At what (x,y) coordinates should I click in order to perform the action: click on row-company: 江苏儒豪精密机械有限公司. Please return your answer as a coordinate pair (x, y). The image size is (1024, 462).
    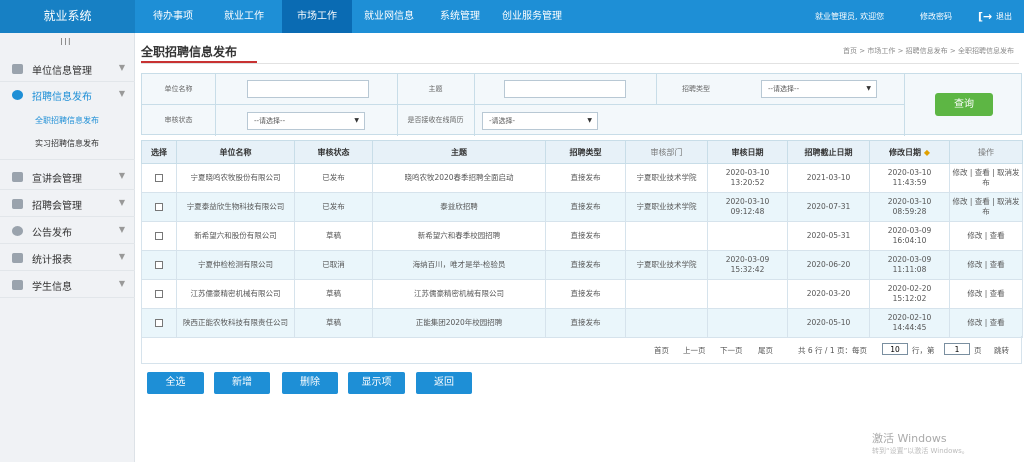
    Looking at the image, I should click on (235, 294).